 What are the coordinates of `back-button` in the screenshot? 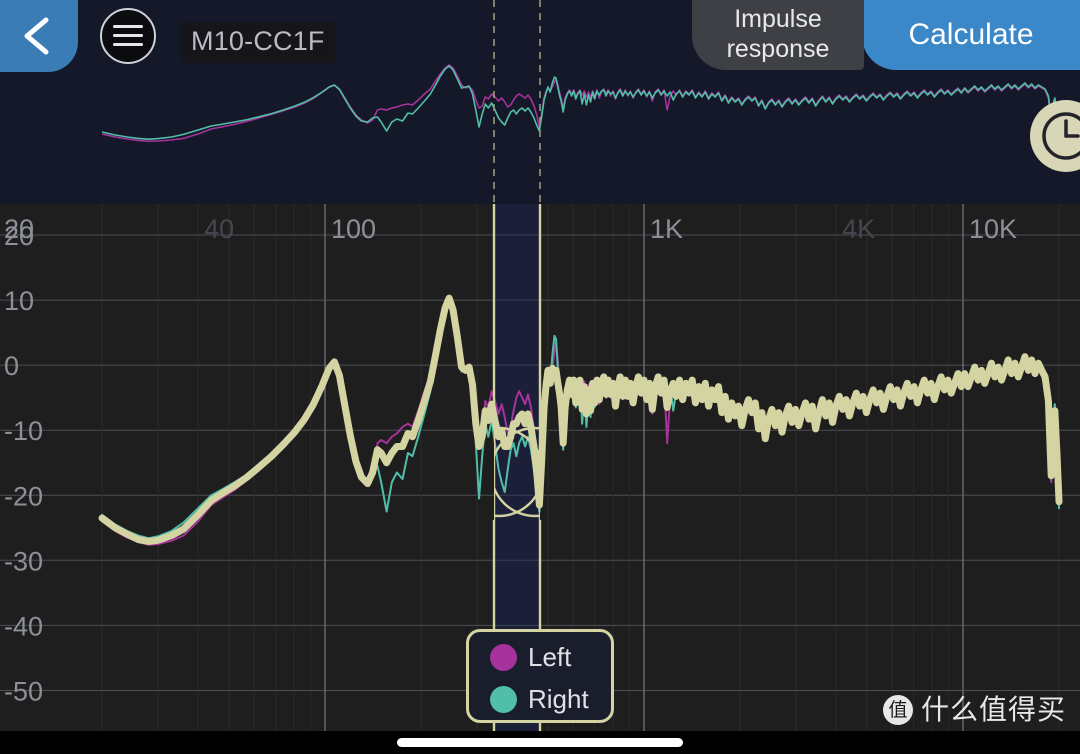 It's located at (39, 36).